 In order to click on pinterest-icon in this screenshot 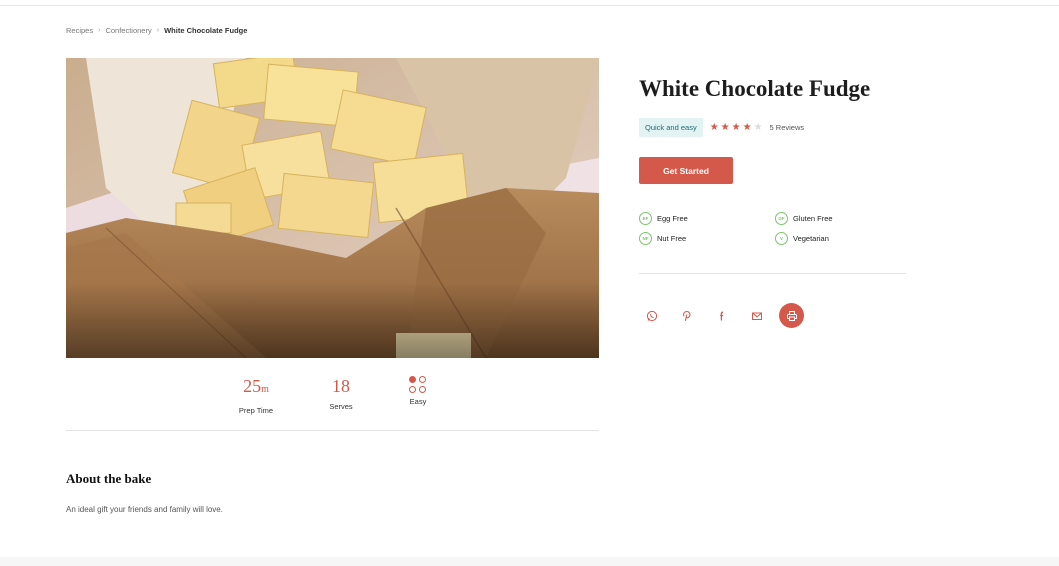, I will do `click(686, 315)`.